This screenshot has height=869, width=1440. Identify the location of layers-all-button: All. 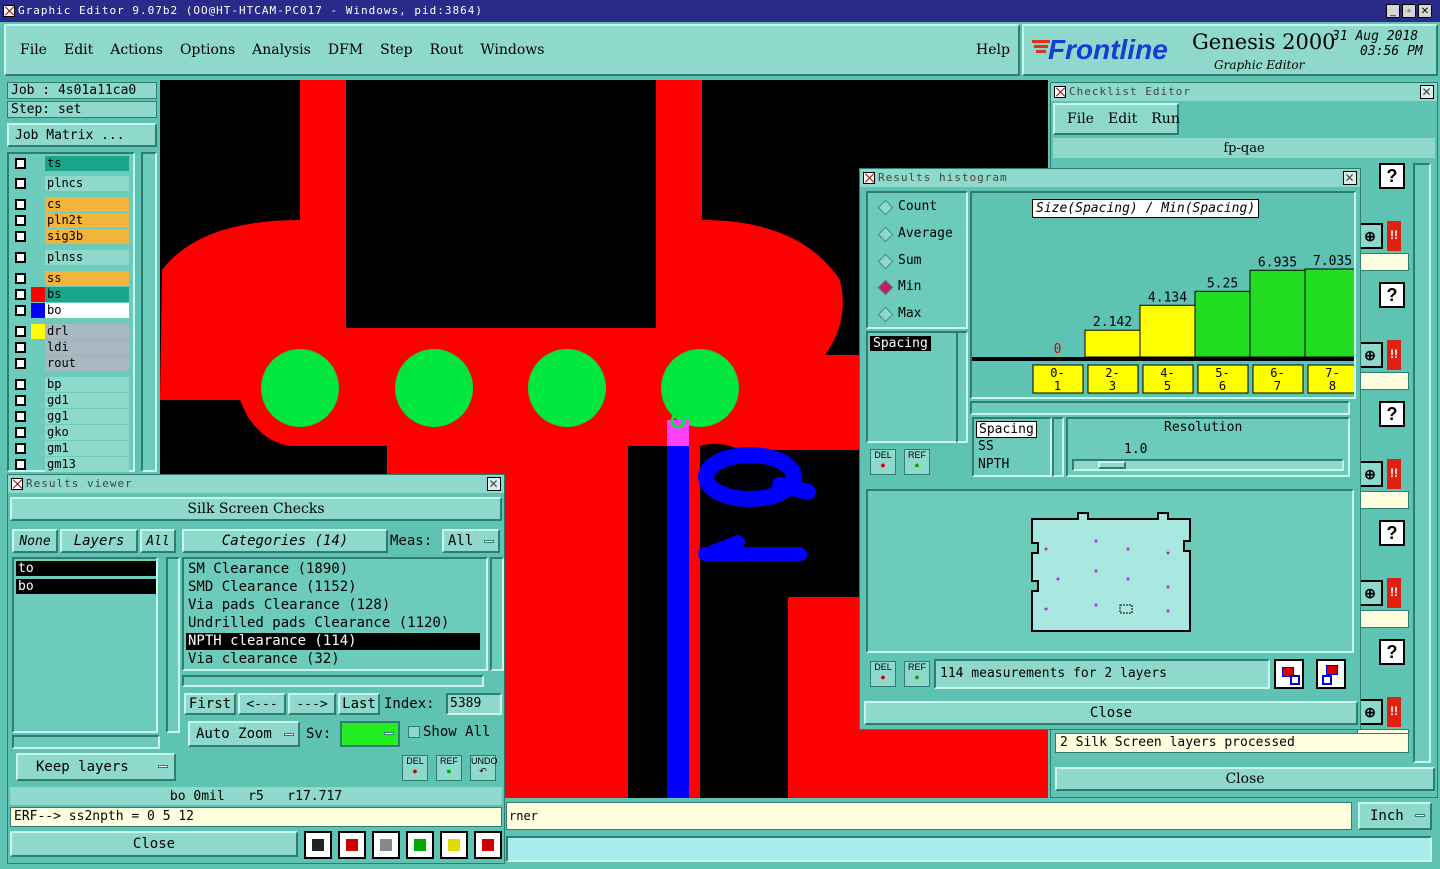
(158, 541).